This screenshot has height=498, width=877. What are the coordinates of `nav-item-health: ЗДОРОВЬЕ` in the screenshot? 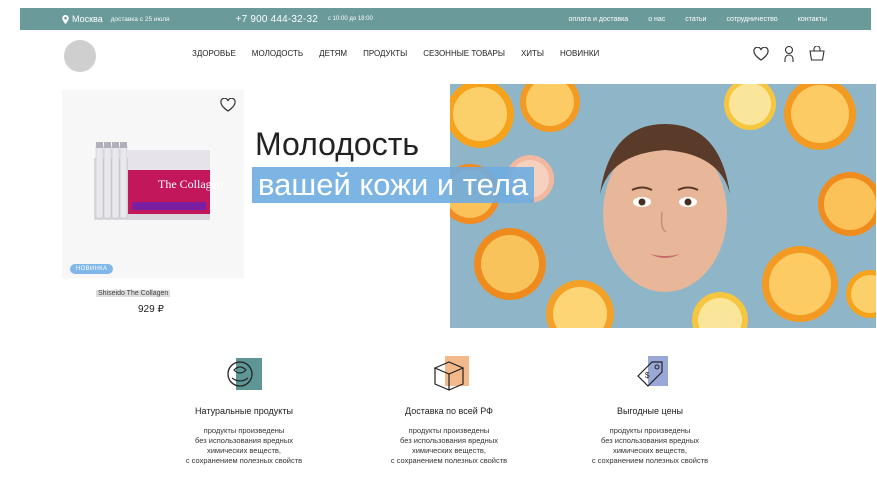 It's located at (214, 53).